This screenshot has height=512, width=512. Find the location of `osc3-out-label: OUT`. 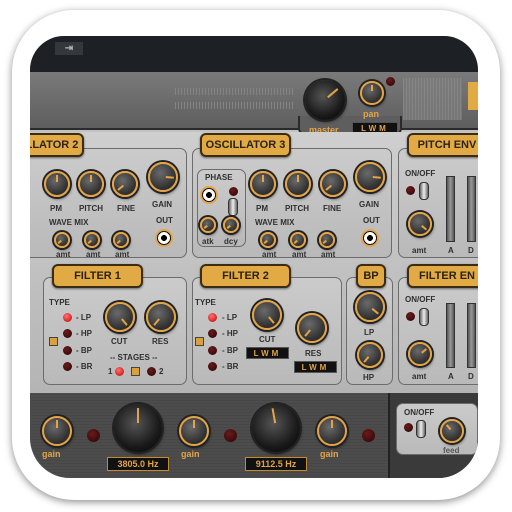

osc3-out-label: OUT is located at coordinates (371, 220).